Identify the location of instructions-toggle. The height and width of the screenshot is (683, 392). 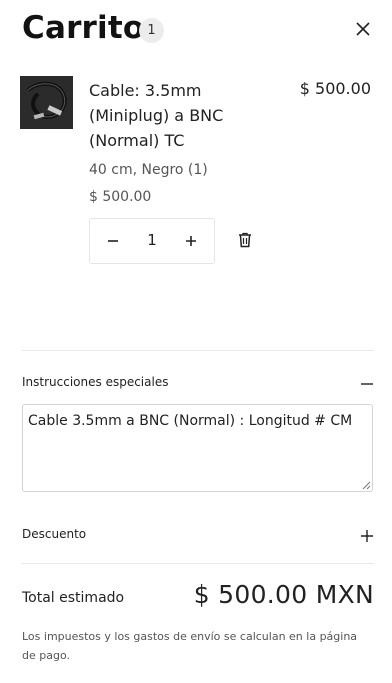
(367, 383).